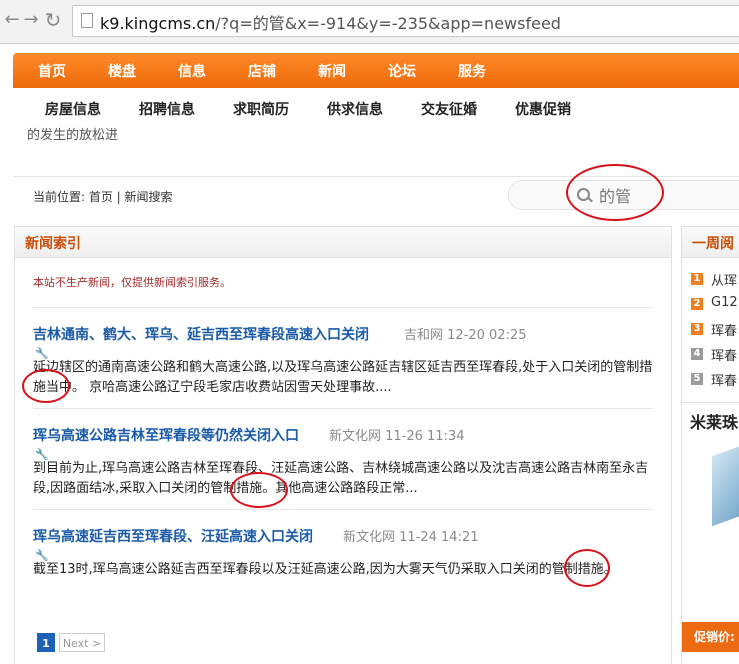 This screenshot has height=664, width=739. What do you see at coordinates (697, 304) in the screenshot?
I see `rank-badge: 2` at bounding box center [697, 304].